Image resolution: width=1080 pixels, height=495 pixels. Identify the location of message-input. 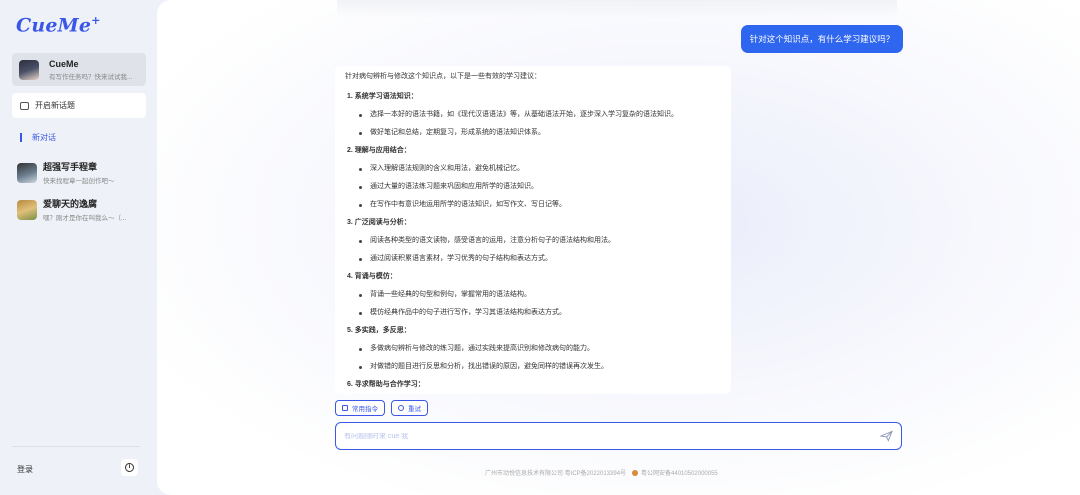
(594, 436).